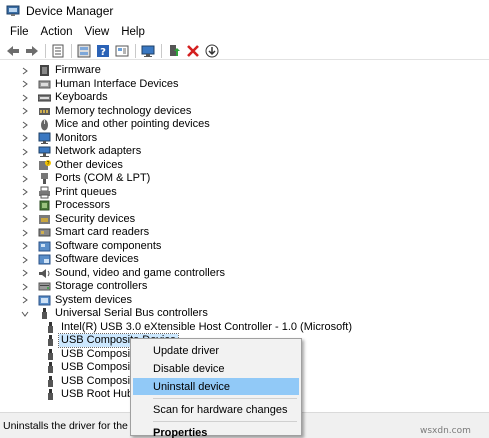 The height and width of the screenshot is (438, 489). I want to click on keyboard-icon, so click(44, 97).